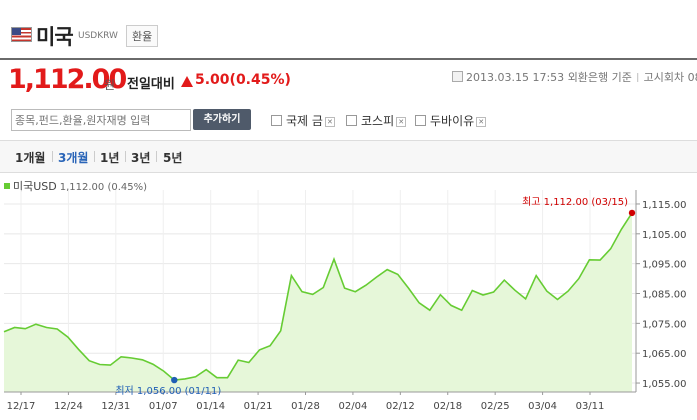 This screenshot has height=420, width=697. I want to click on x-tick-label: 01/21, so click(258, 406).